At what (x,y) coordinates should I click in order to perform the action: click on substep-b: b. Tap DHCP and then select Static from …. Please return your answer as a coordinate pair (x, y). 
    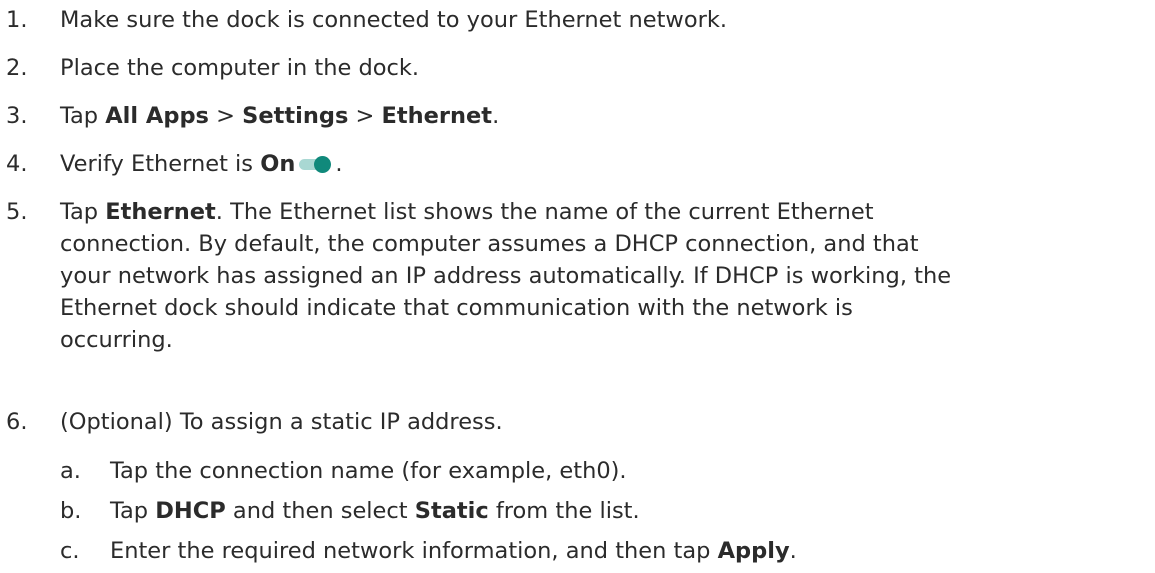
    Looking at the image, I should click on (577, 511).